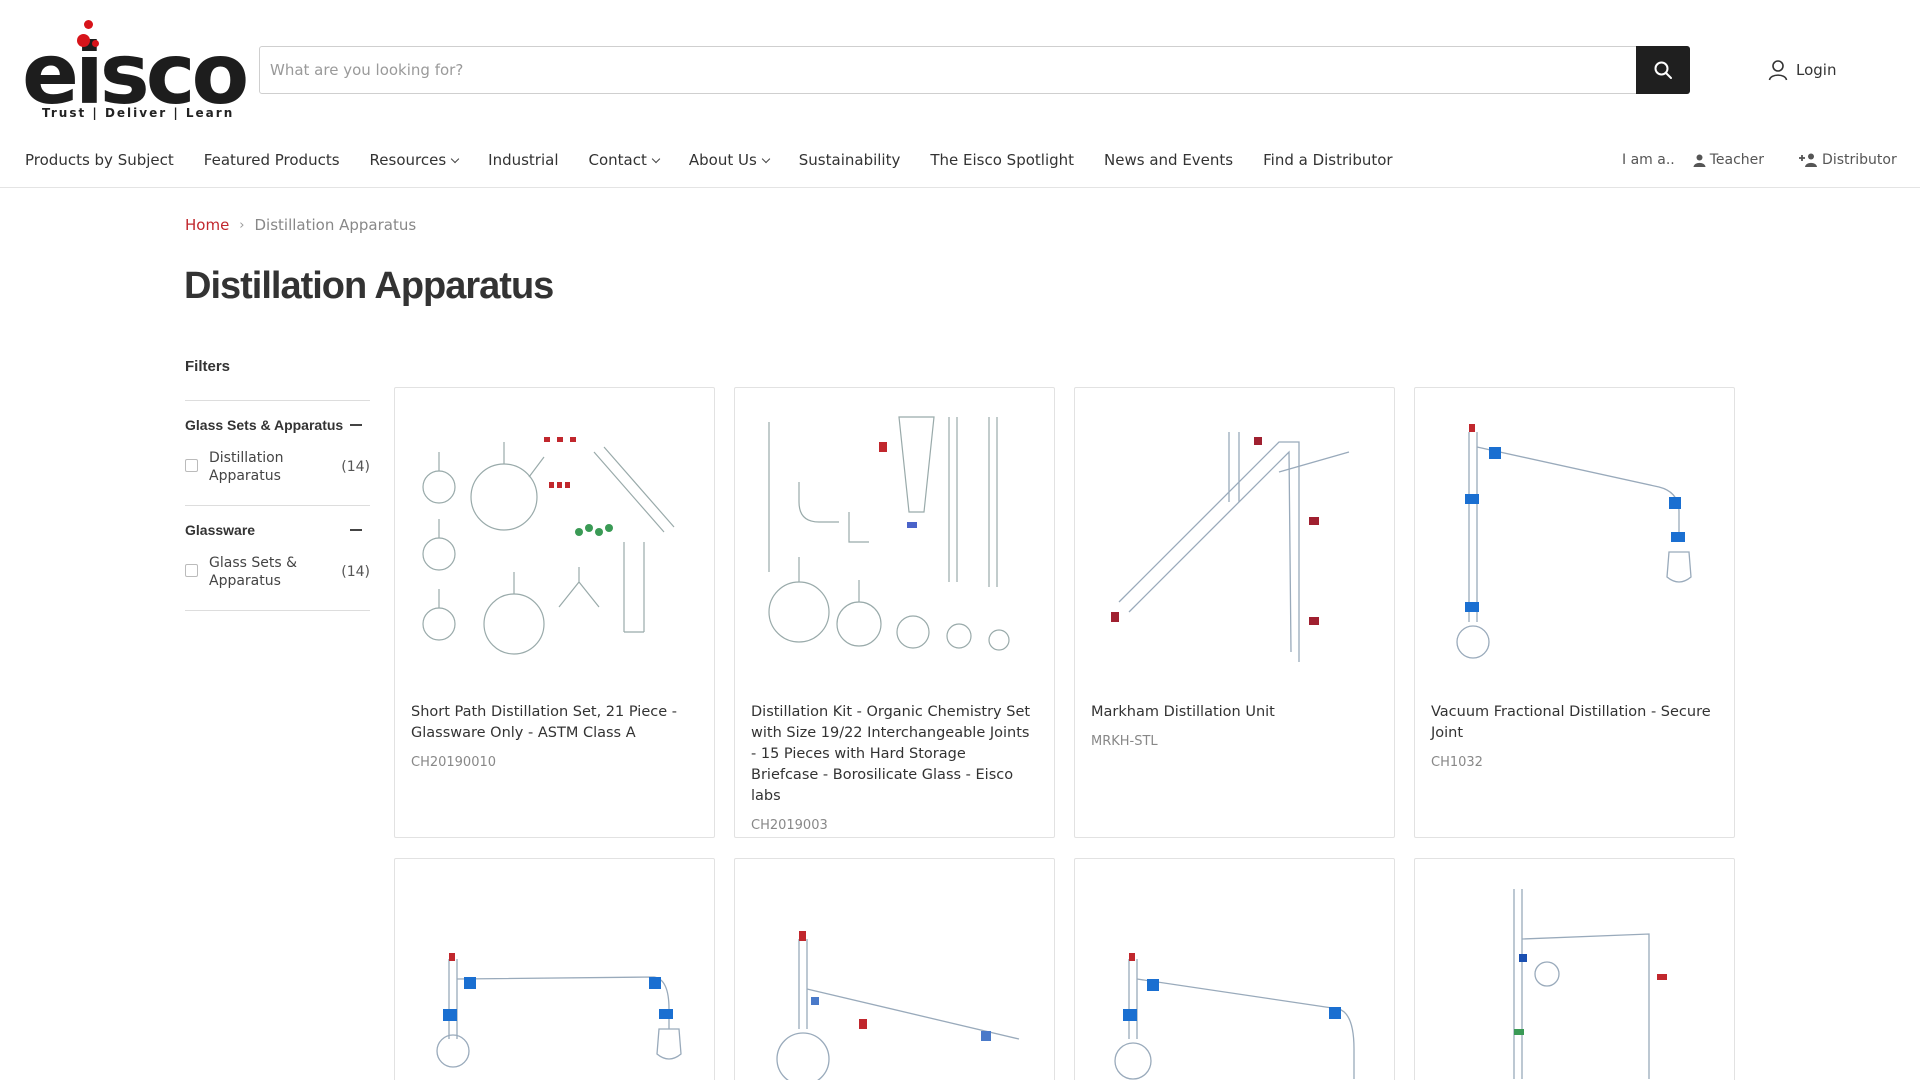  What do you see at coordinates (1699, 160) in the screenshot?
I see `person-icon` at bounding box center [1699, 160].